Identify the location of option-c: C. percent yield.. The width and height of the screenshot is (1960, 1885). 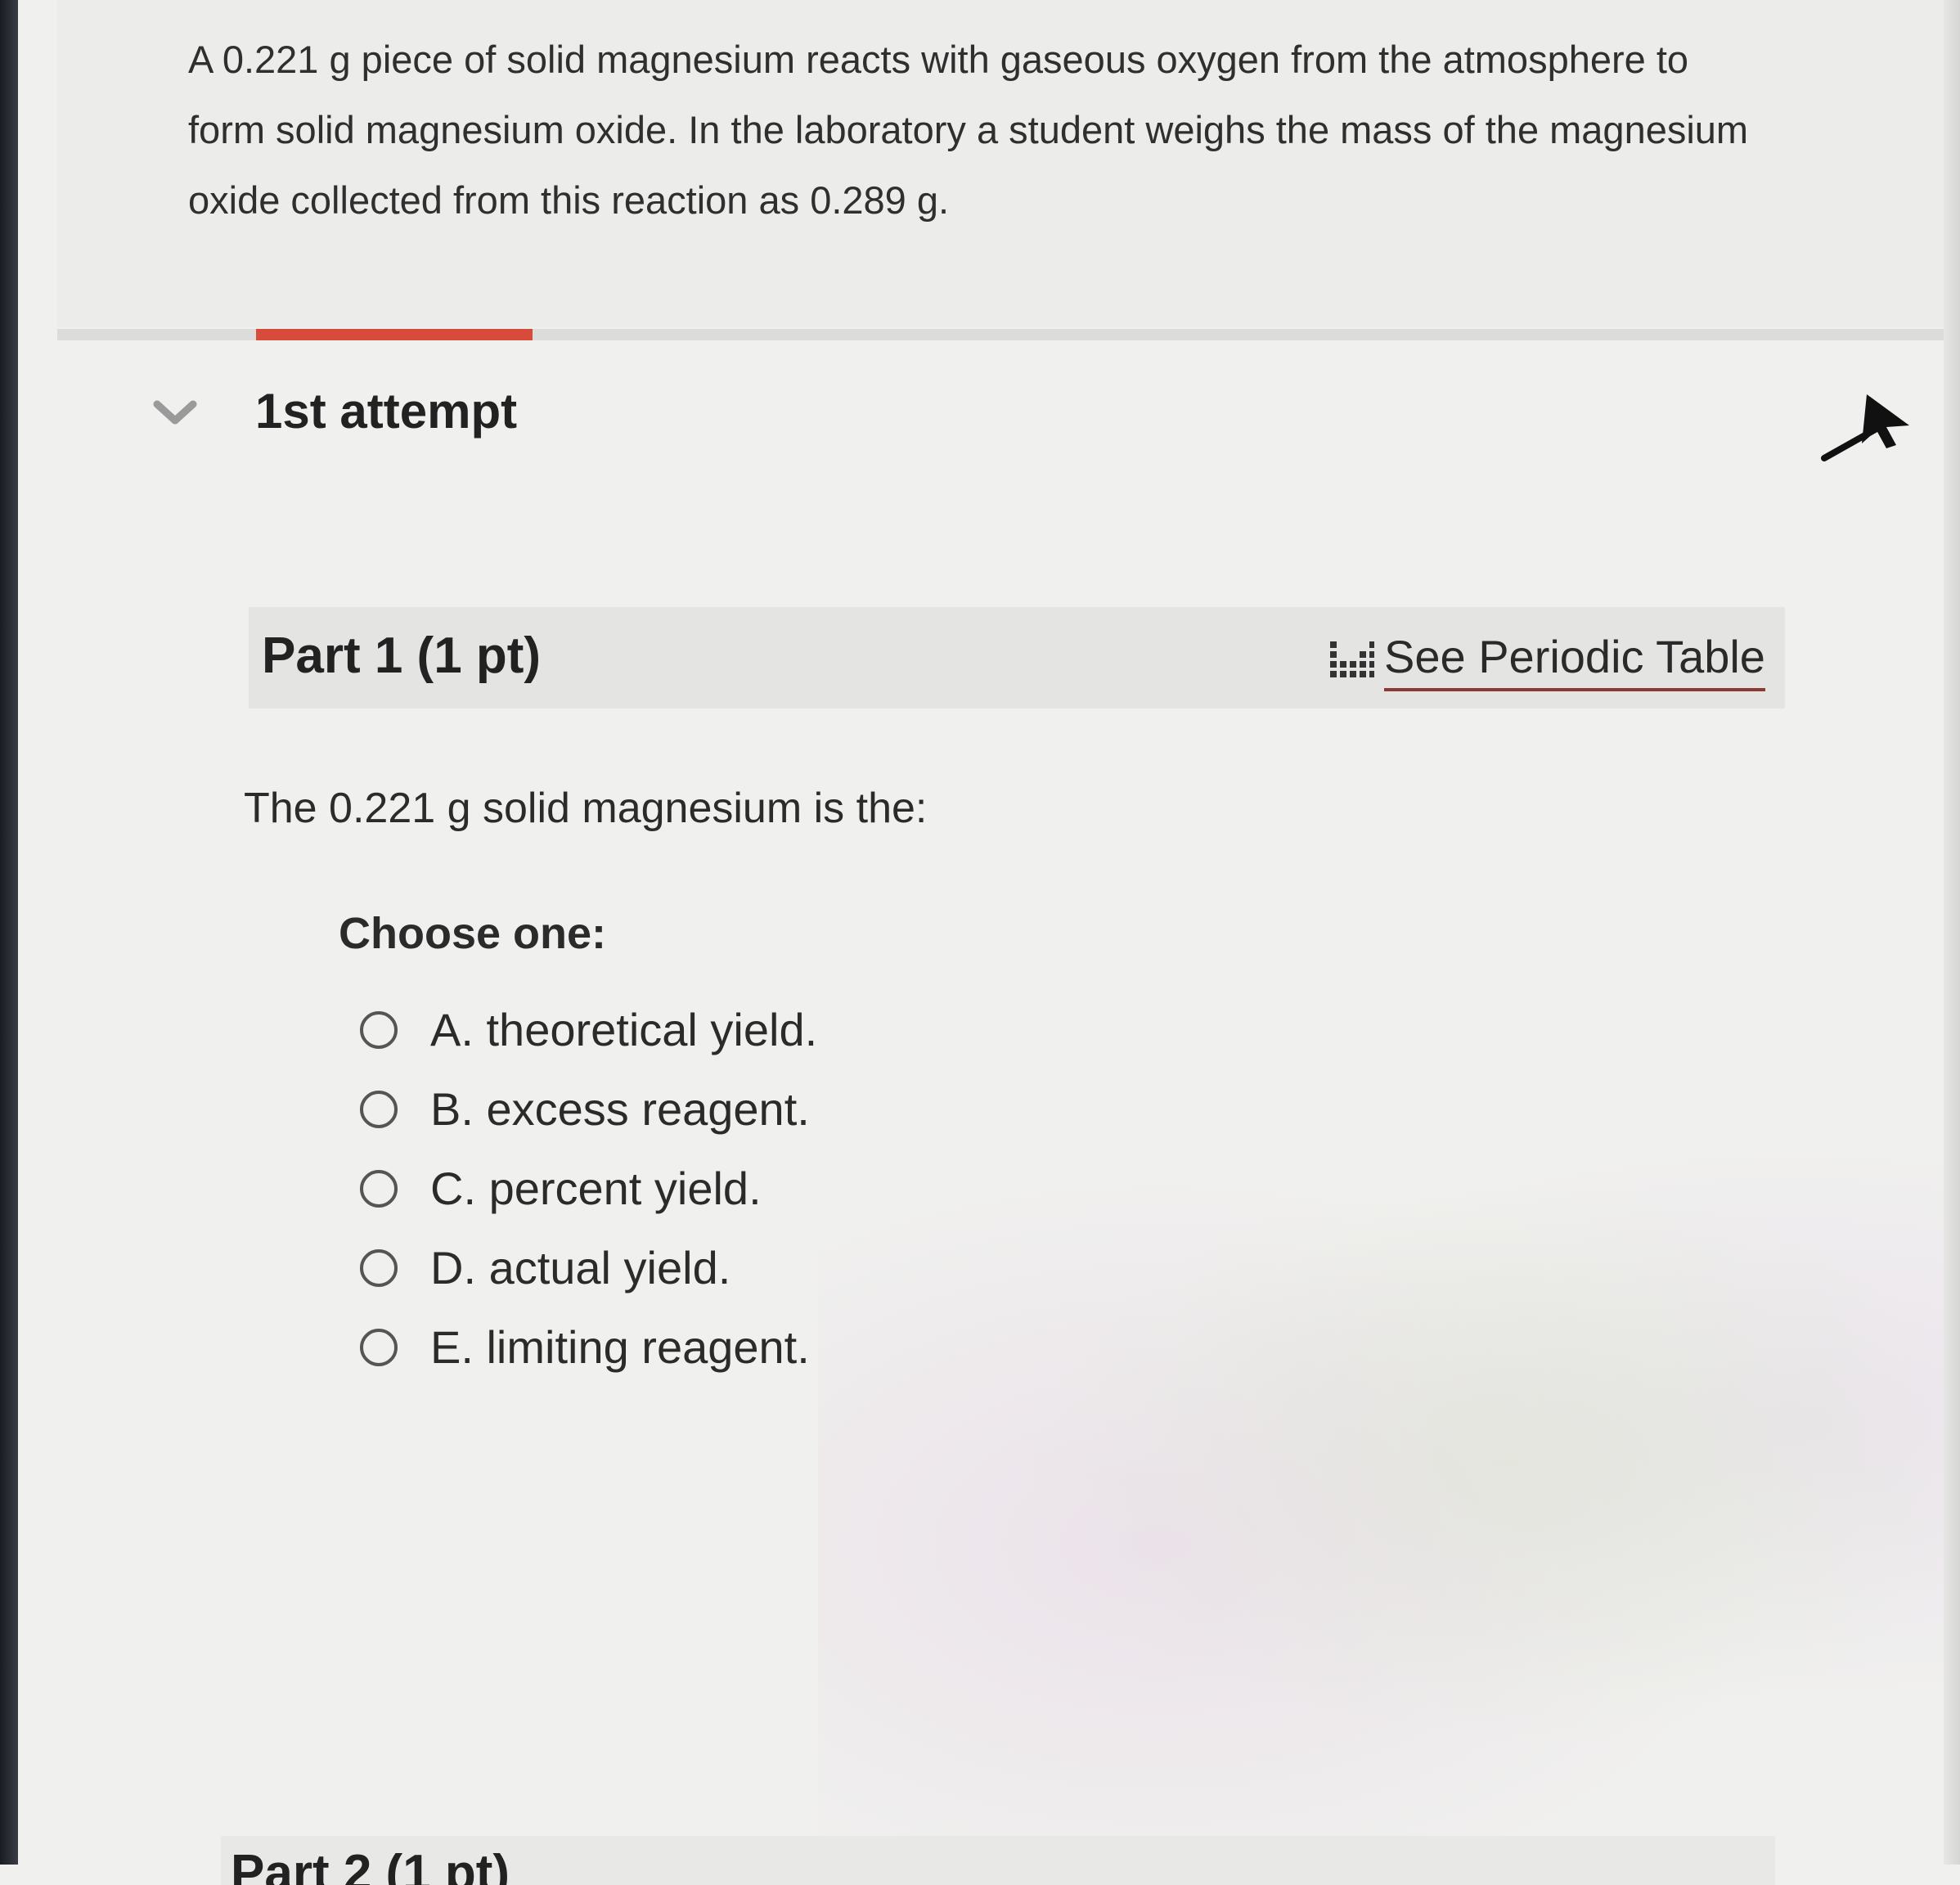
(588, 1188).